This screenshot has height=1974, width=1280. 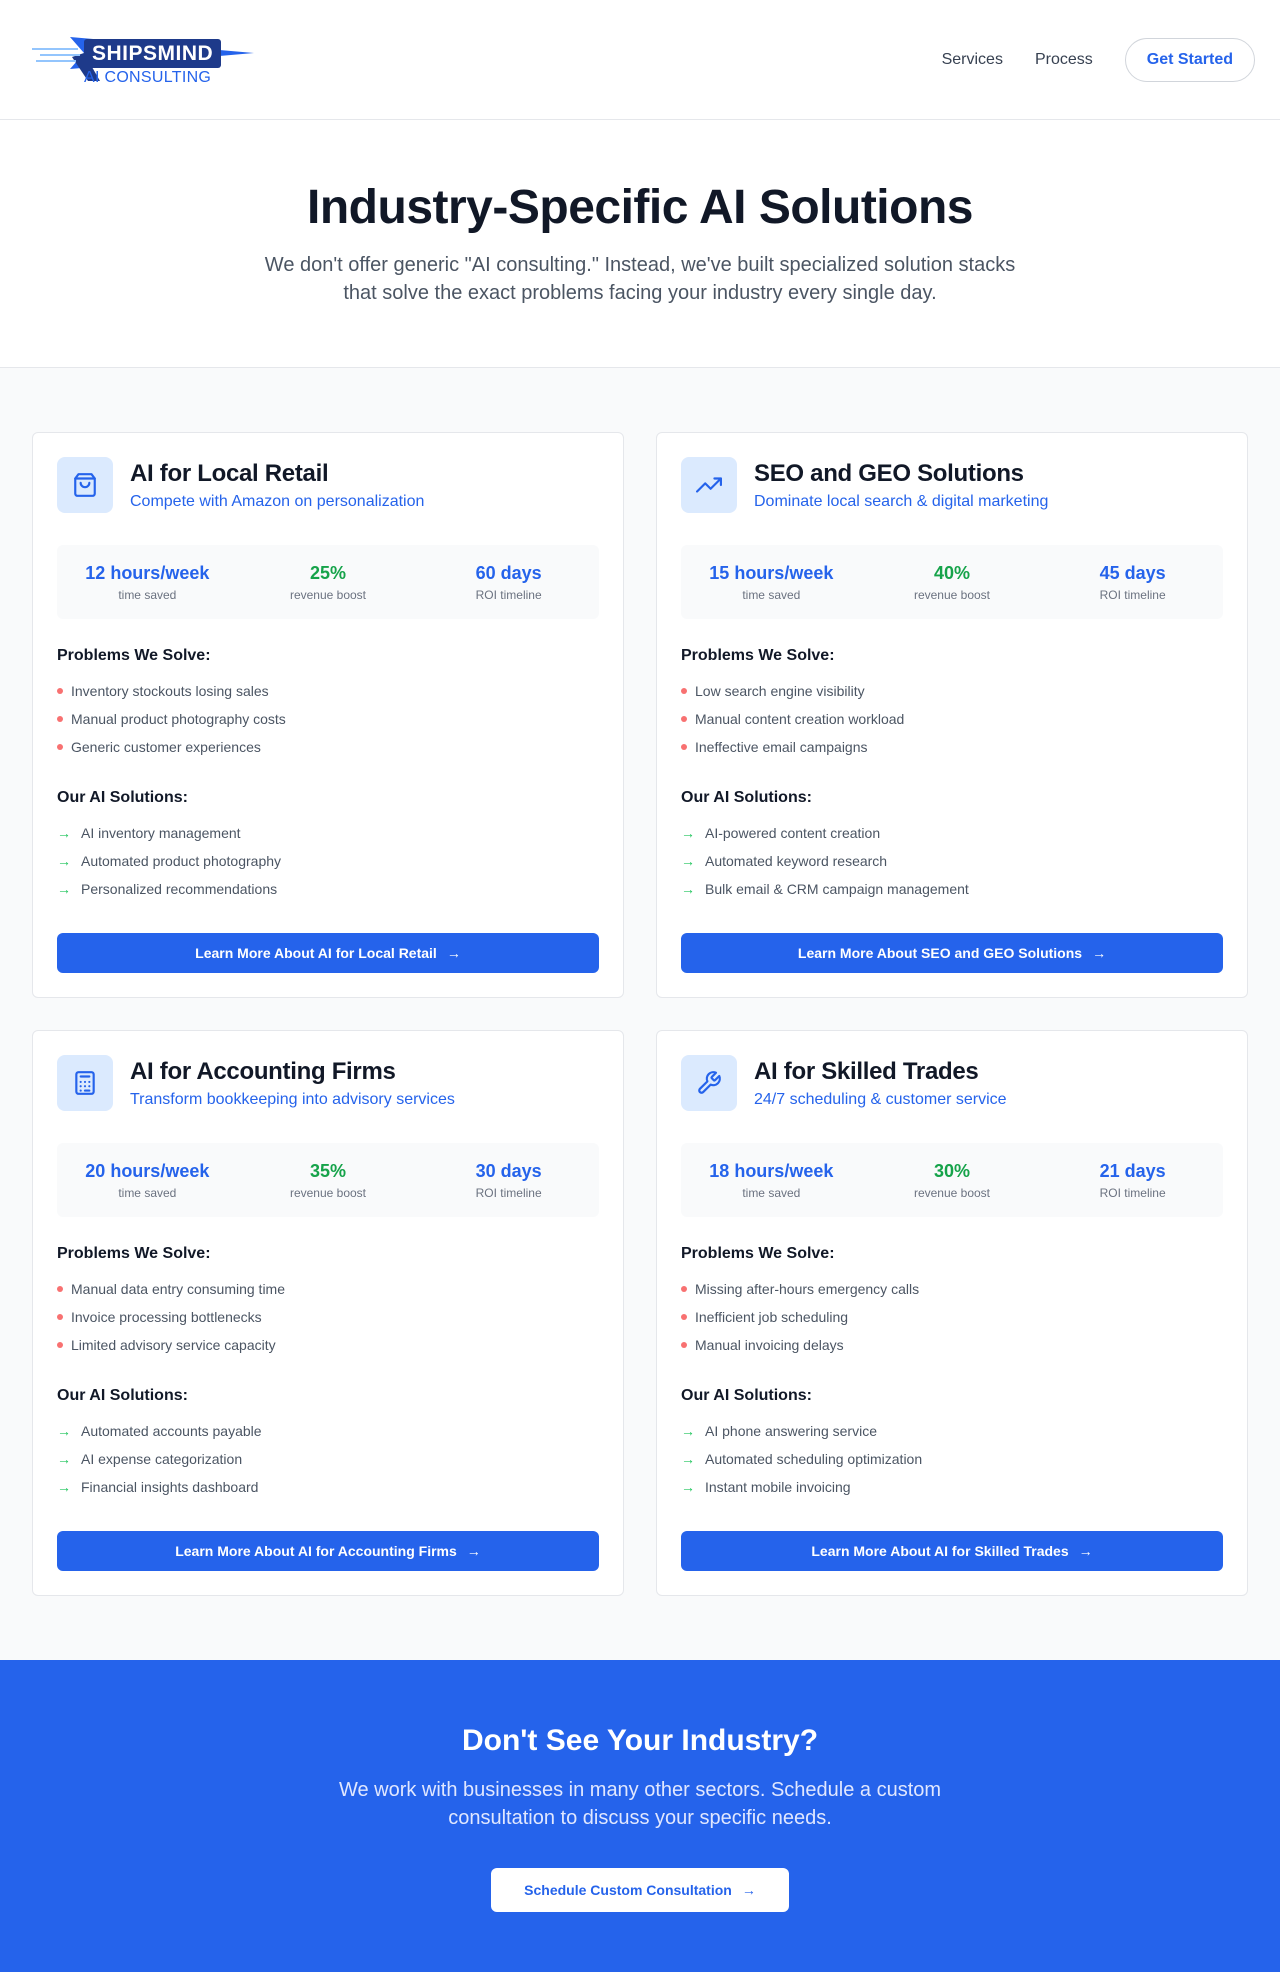 What do you see at coordinates (316, 1551) in the screenshot?
I see `learn-more-label: Learn More About AI for Accounting Firms` at bounding box center [316, 1551].